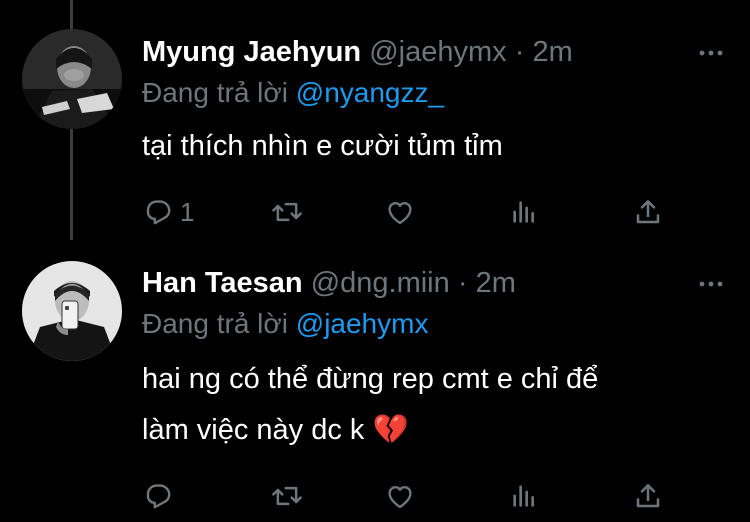  Describe the element at coordinates (251, 52) in the screenshot. I see `display-name: Myung Jaehyun` at that location.